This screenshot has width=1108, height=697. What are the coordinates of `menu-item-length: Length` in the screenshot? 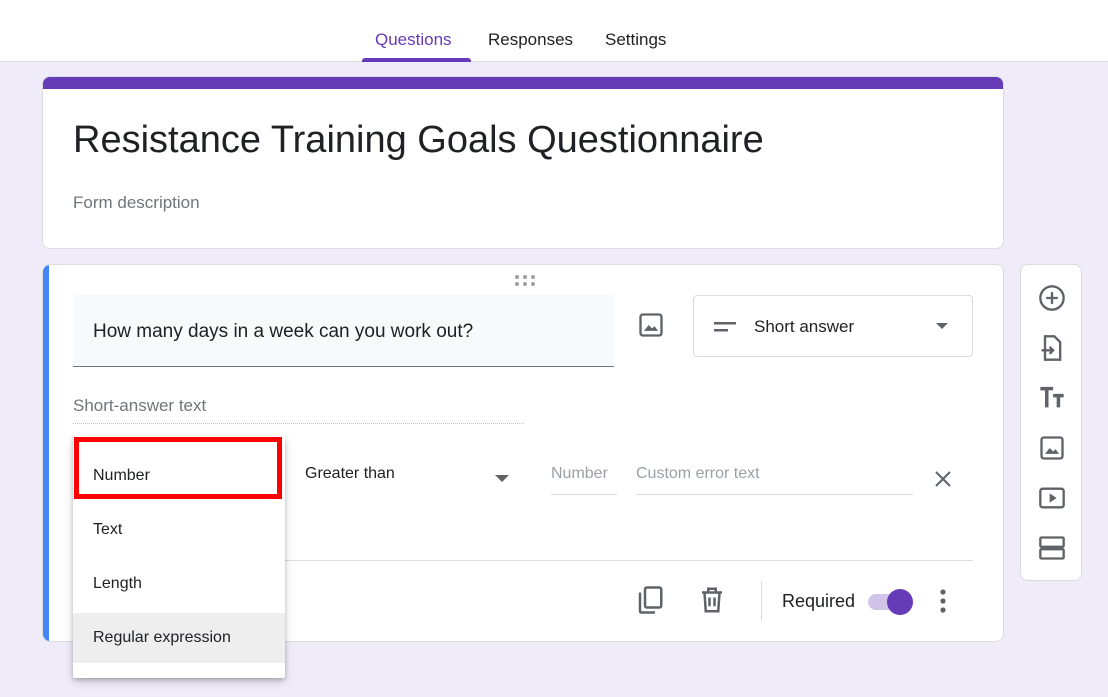 It's located at (179, 584).